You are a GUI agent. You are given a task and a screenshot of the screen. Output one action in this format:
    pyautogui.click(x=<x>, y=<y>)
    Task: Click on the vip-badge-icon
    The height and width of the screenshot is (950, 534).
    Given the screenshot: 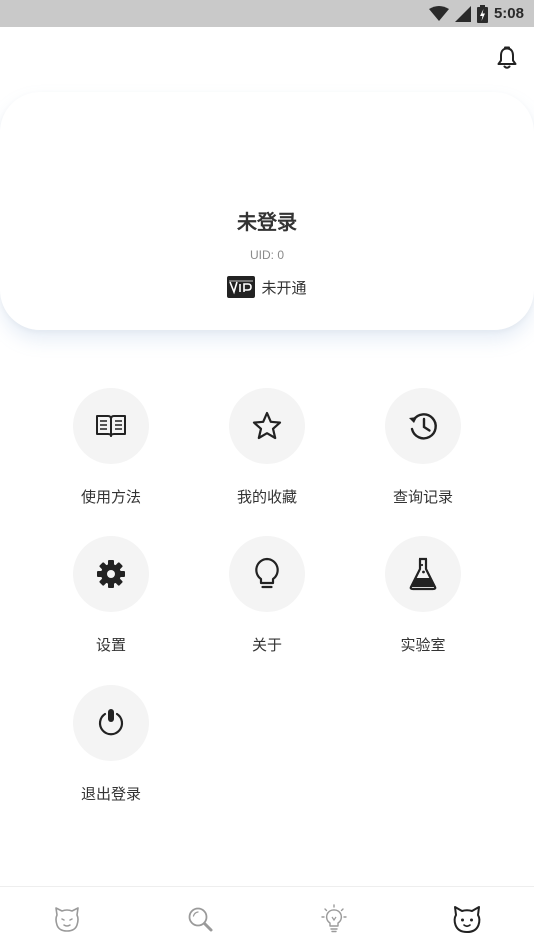 What is the action you would take?
    pyautogui.click(x=241, y=287)
    